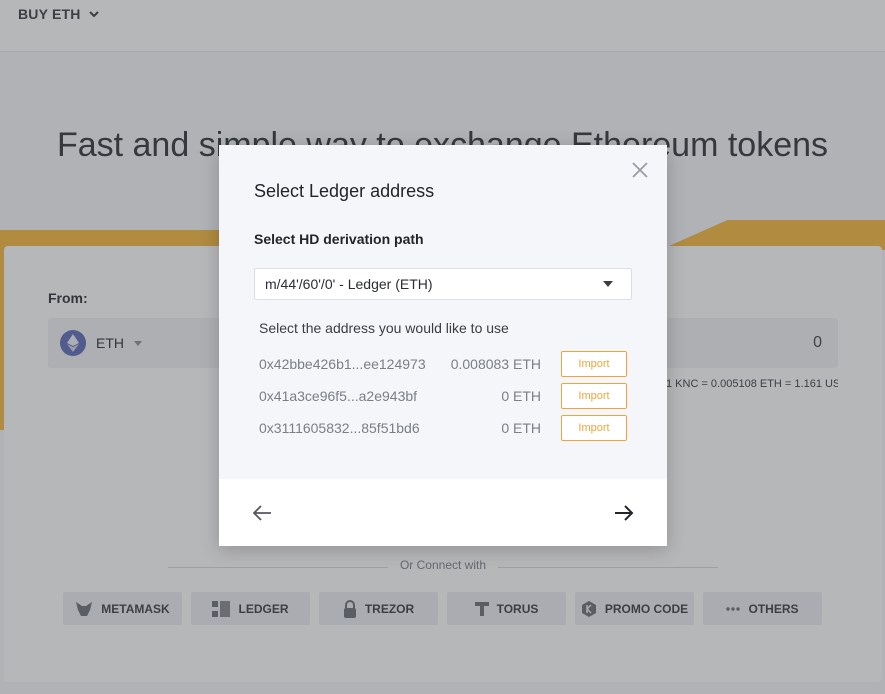 The height and width of the screenshot is (694, 885). What do you see at coordinates (344, 191) in the screenshot?
I see `modal-title: Select Ledger address` at bounding box center [344, 191].